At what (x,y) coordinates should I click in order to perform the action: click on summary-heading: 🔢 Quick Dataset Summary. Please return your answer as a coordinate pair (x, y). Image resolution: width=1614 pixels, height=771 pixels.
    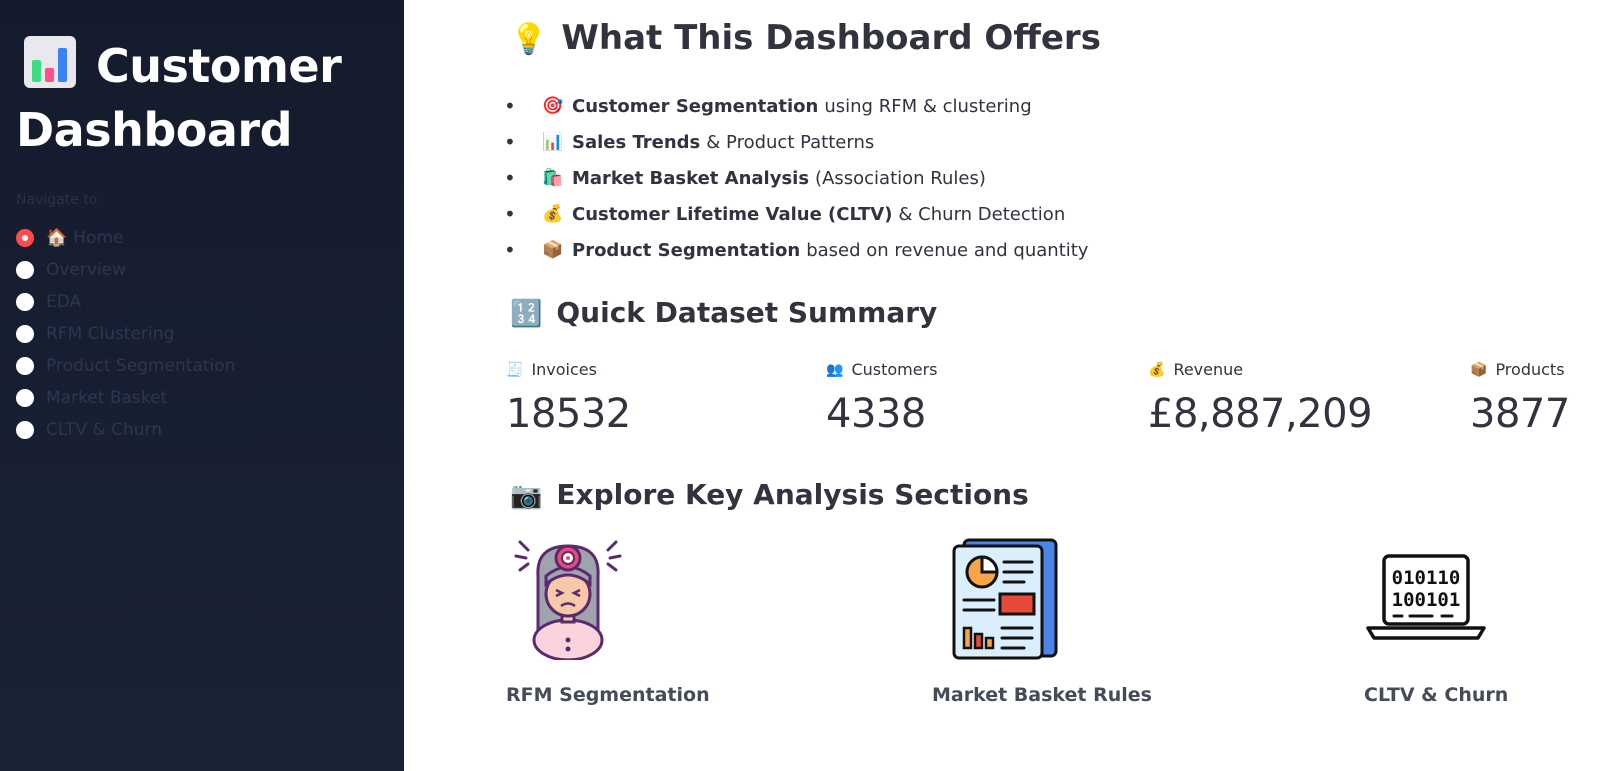
    Looking at the image, I should click on (723, 312).